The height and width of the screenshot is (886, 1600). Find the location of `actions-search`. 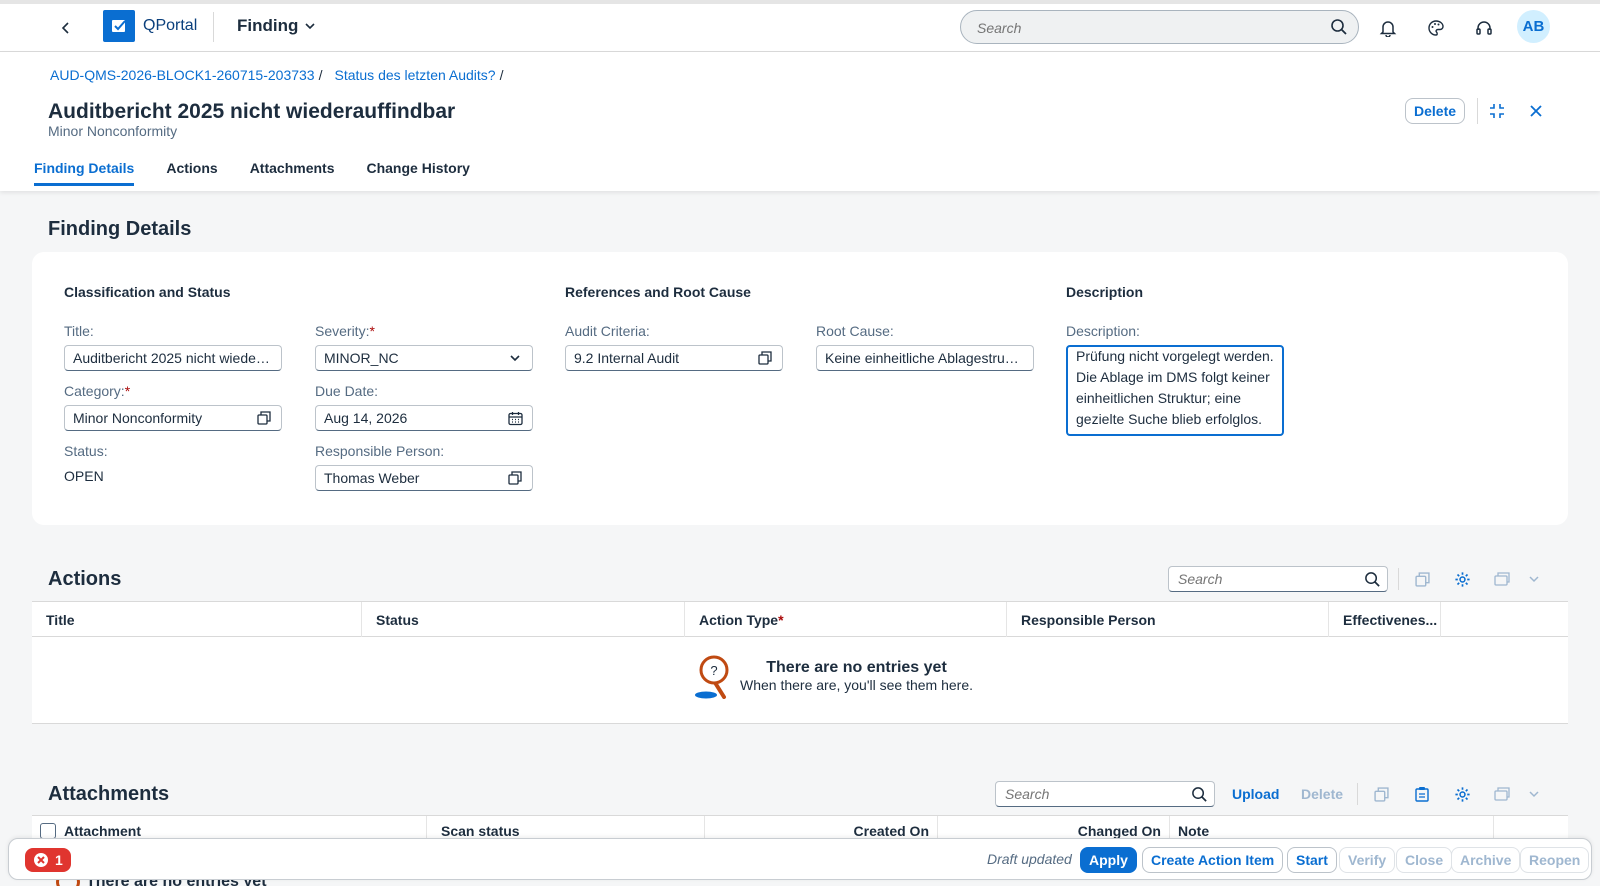

actions-search is located at coordinates (1278, 579).